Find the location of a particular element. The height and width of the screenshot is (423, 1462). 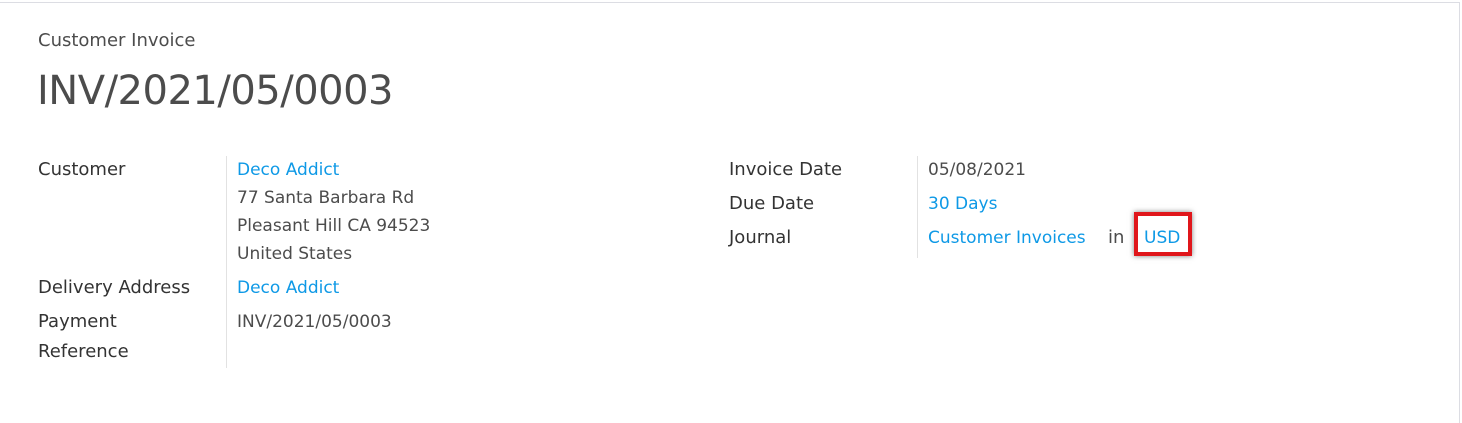

invoice-date-value: 05/08/2021 is located at coordinates (977, 170).